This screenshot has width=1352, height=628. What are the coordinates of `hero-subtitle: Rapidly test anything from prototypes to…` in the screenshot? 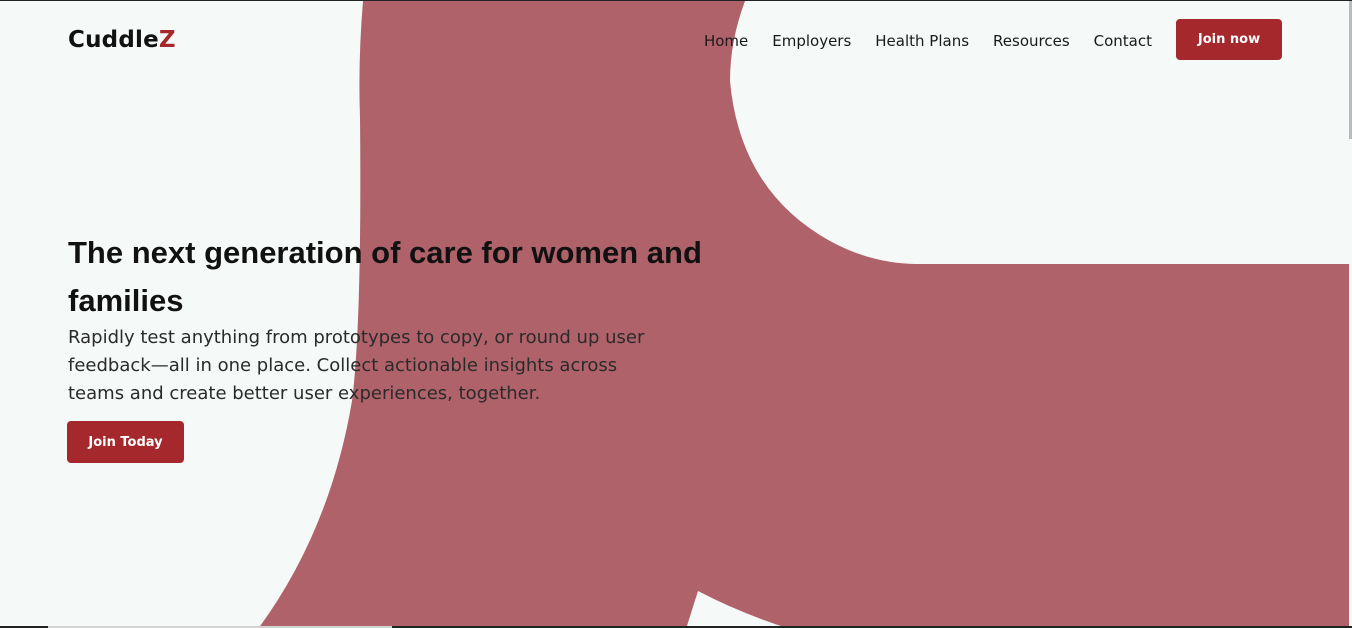 It's located at (356, 365).